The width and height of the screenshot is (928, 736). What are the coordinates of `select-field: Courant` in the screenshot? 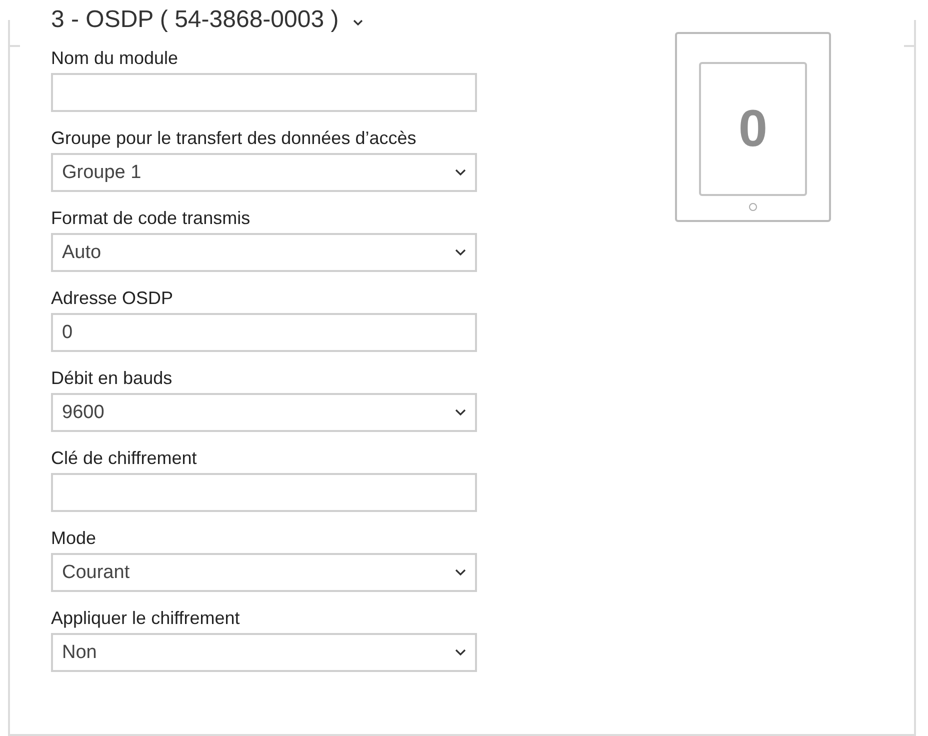 It's located at (264, 572).